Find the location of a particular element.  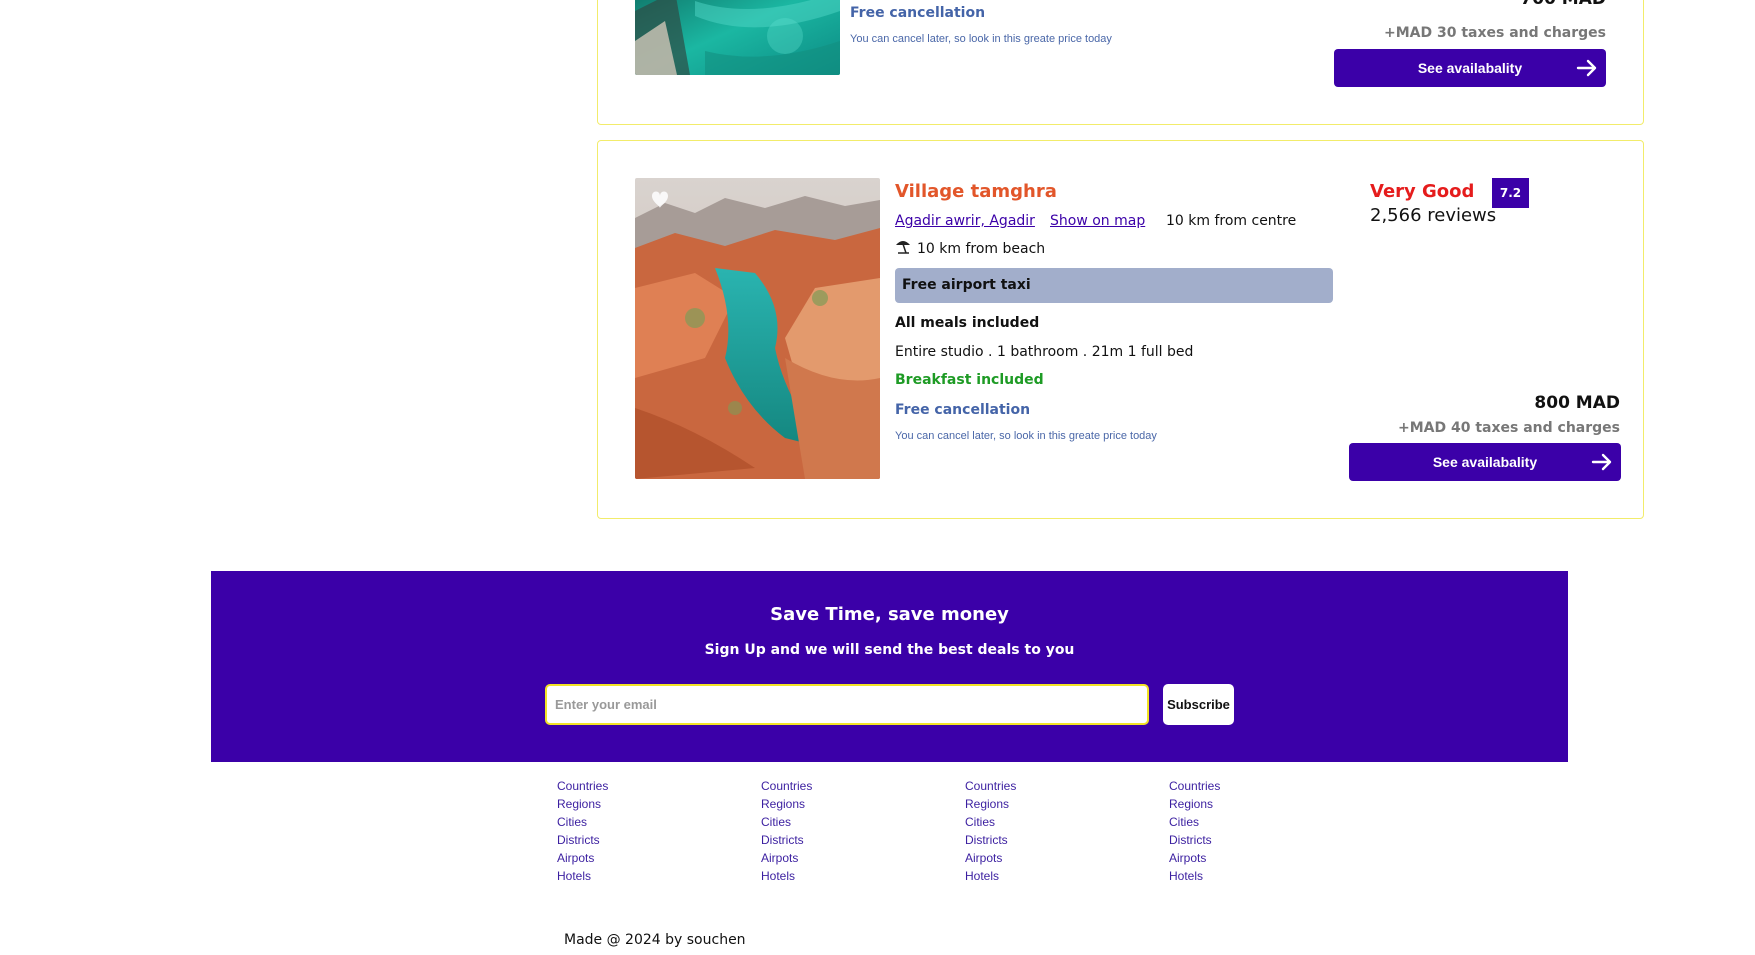

rating-label: Very Good is located at coordinates (1422, 191).